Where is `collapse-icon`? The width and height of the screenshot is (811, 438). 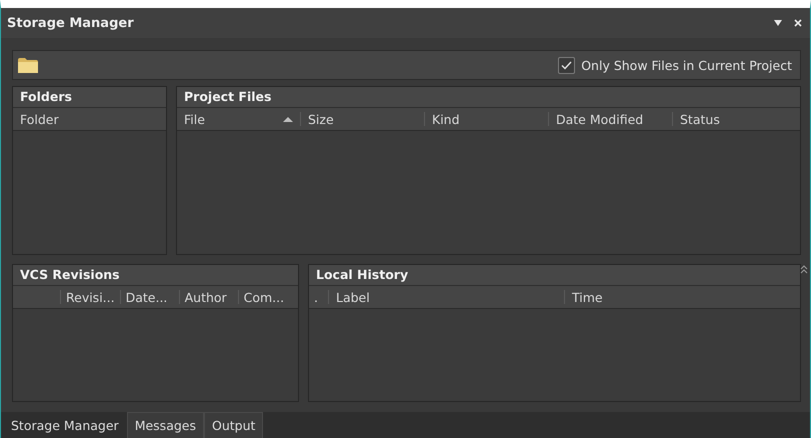 collapse-icon is located at coordinates (804, 269).